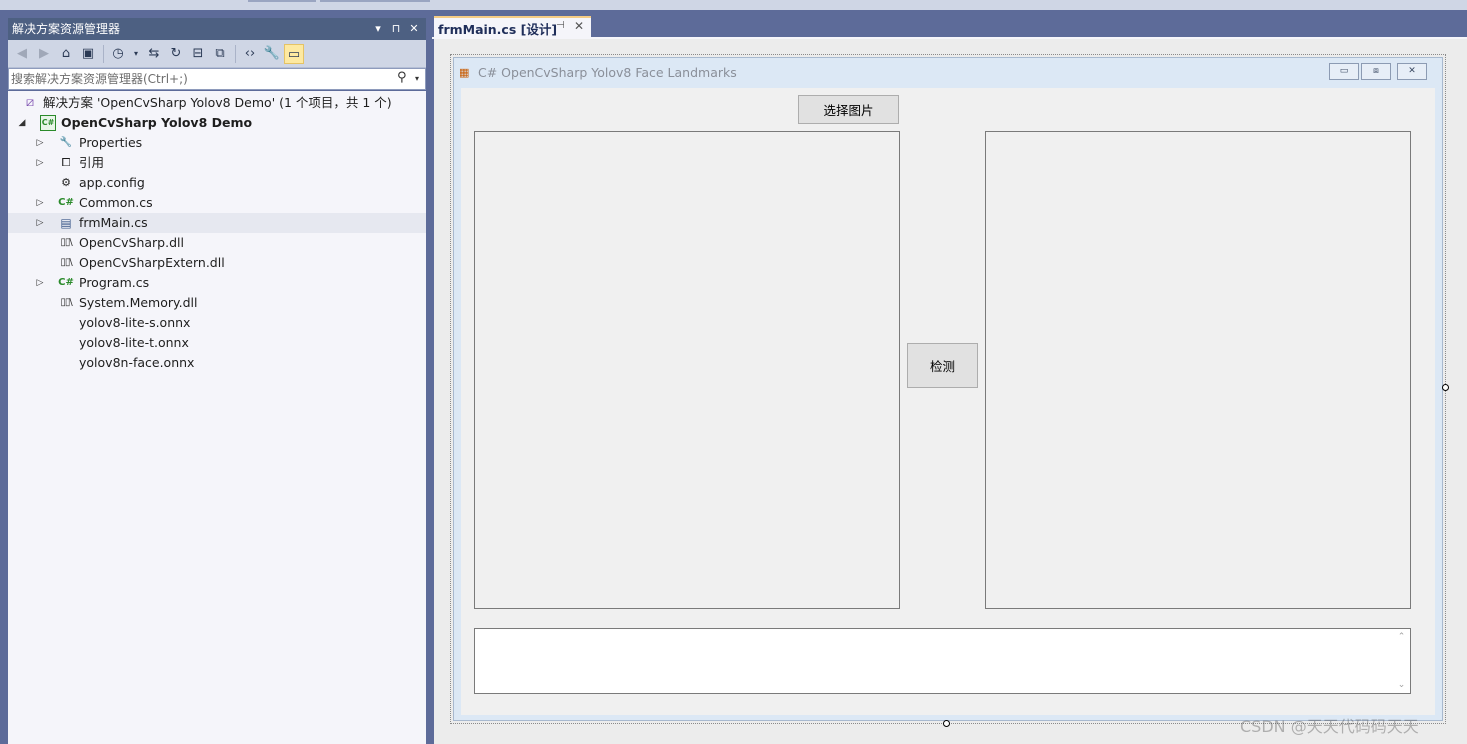  Describe the element at coordinates (942, 661) in the screenshot. I see `output-textbox: ⌃ ⌄` at that location.